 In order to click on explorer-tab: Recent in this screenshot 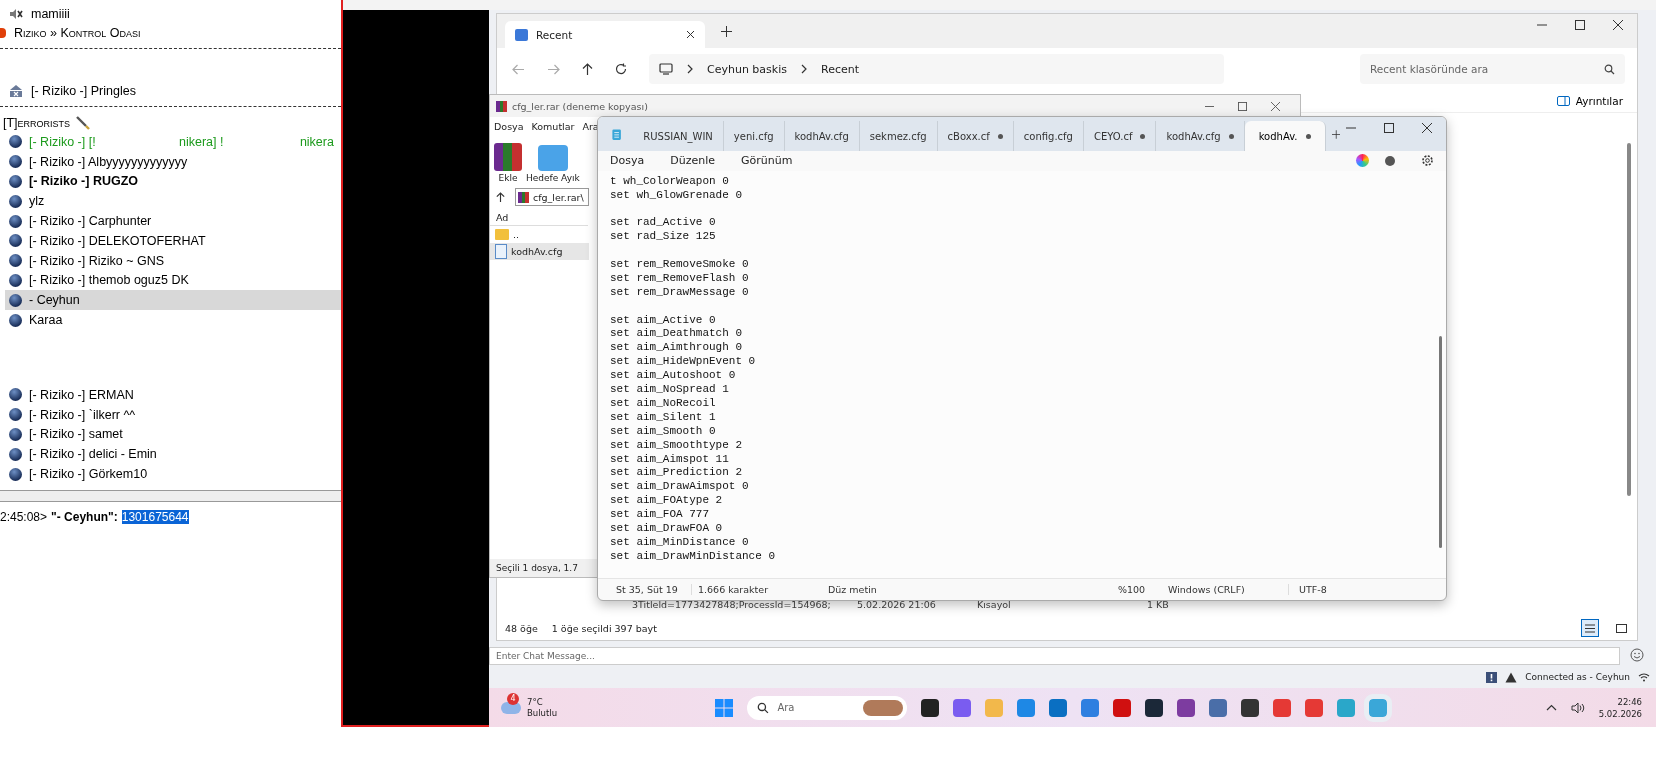, I will do `click(605, 34)`.